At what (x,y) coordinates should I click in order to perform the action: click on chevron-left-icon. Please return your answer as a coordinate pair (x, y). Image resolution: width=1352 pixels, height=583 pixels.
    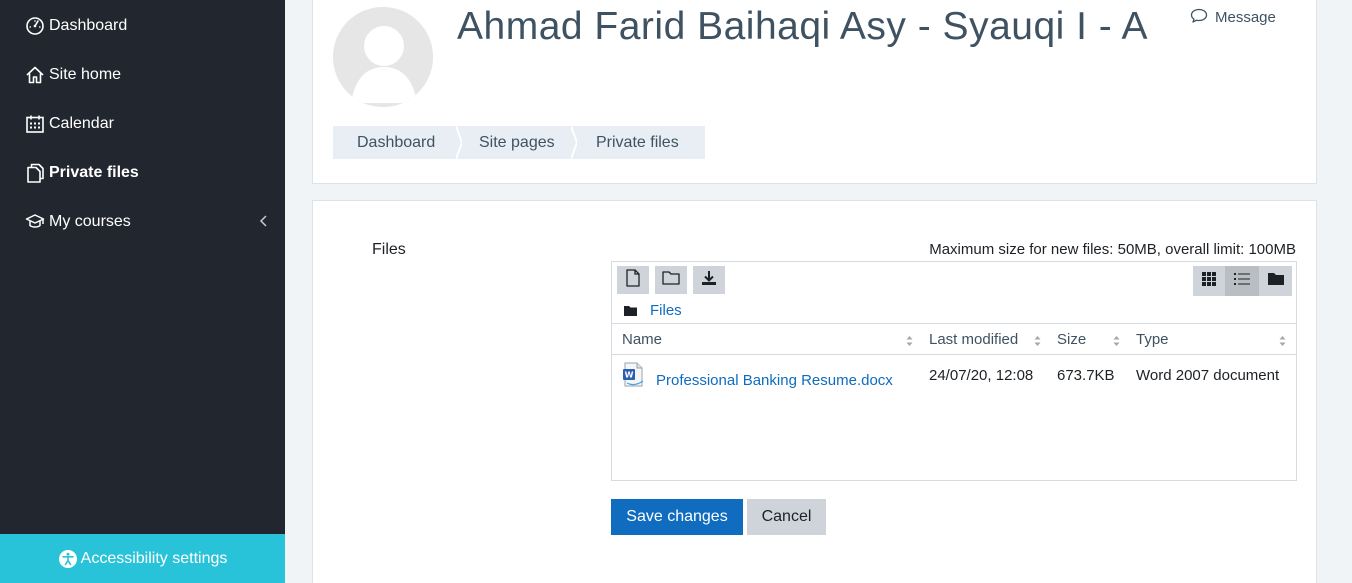
    Looking at the image, I should click on (264, 223).